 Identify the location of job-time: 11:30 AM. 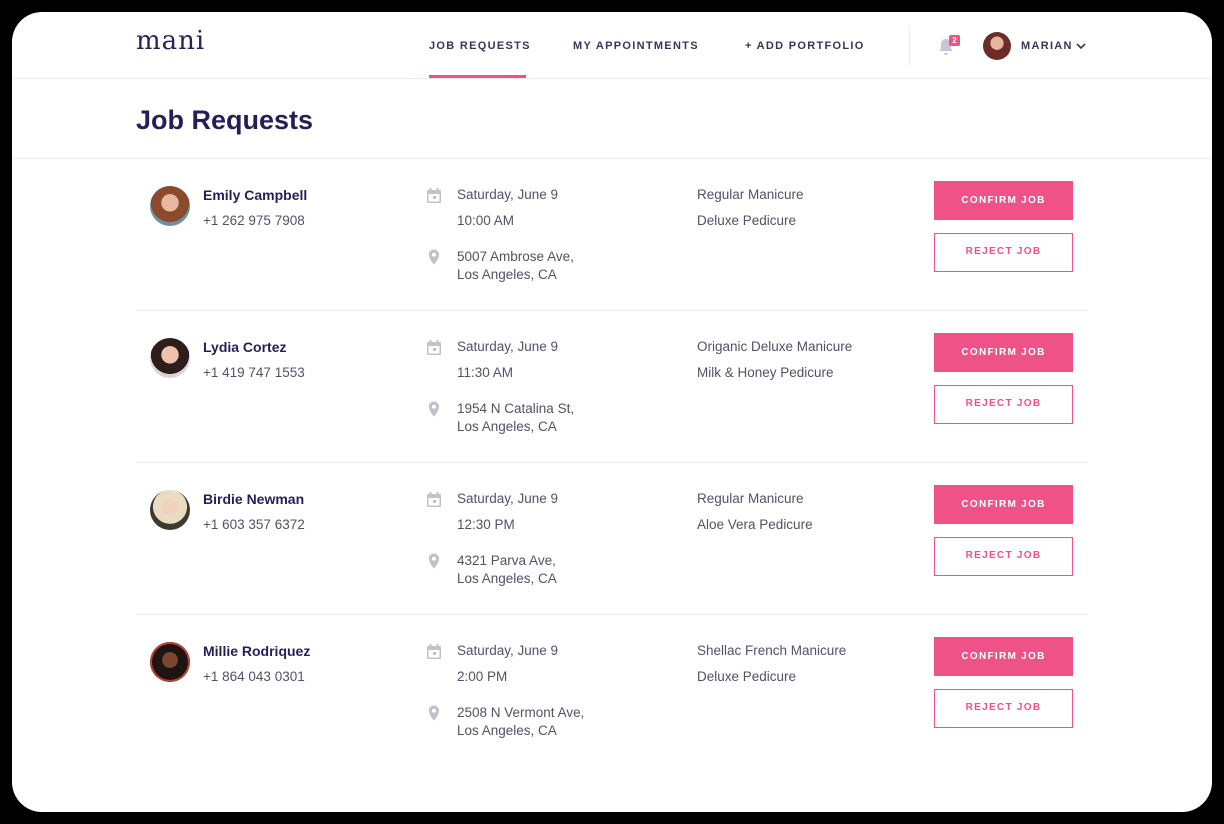
(485, 372).